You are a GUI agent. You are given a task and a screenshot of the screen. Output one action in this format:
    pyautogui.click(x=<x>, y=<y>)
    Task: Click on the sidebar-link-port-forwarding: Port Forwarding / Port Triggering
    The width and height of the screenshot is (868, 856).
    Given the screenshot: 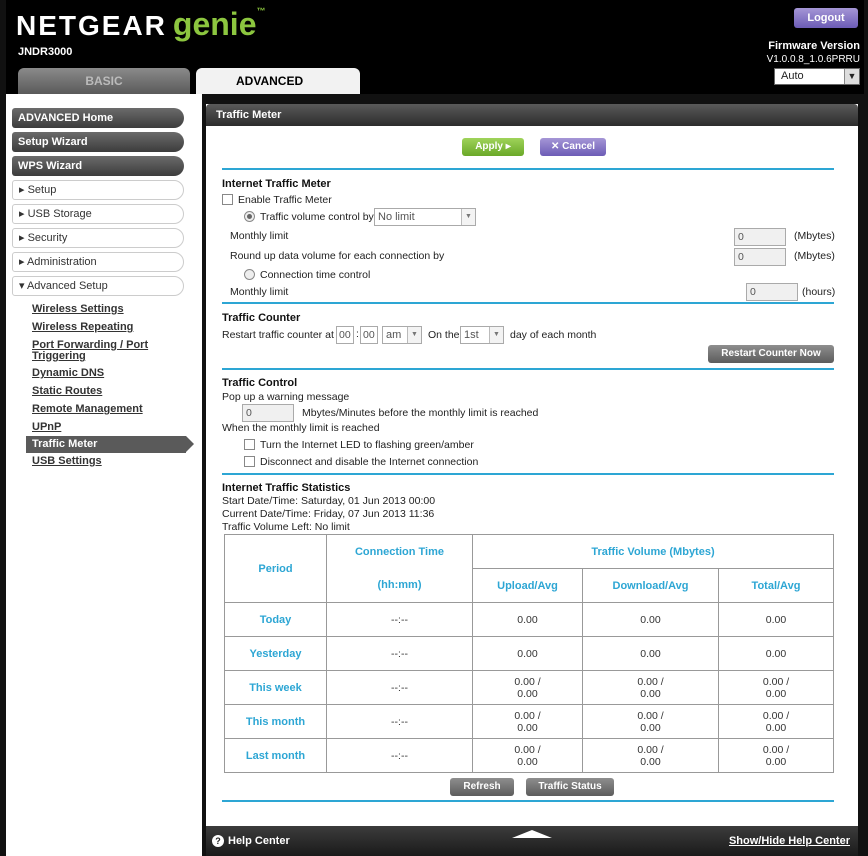 What is the action you would take?
    pyautogui.click(x=102, y=351)
    